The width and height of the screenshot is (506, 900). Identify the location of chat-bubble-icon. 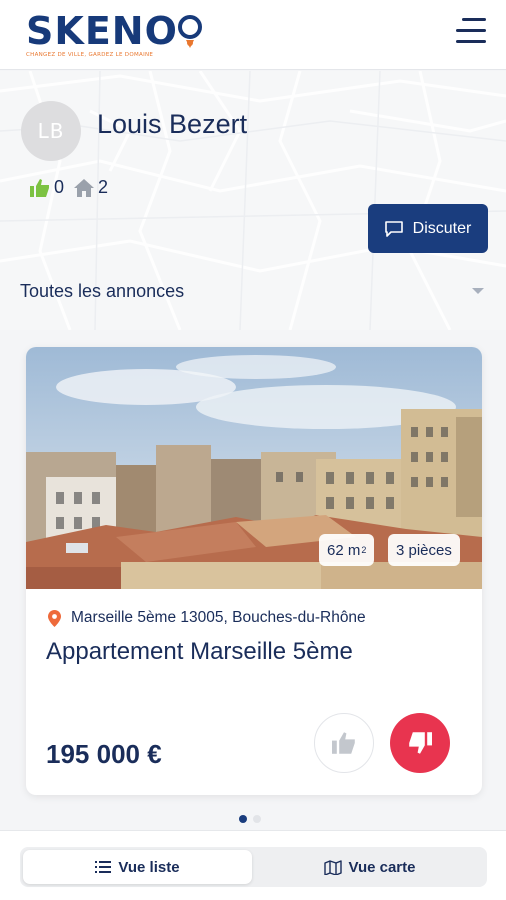
(393, 228).